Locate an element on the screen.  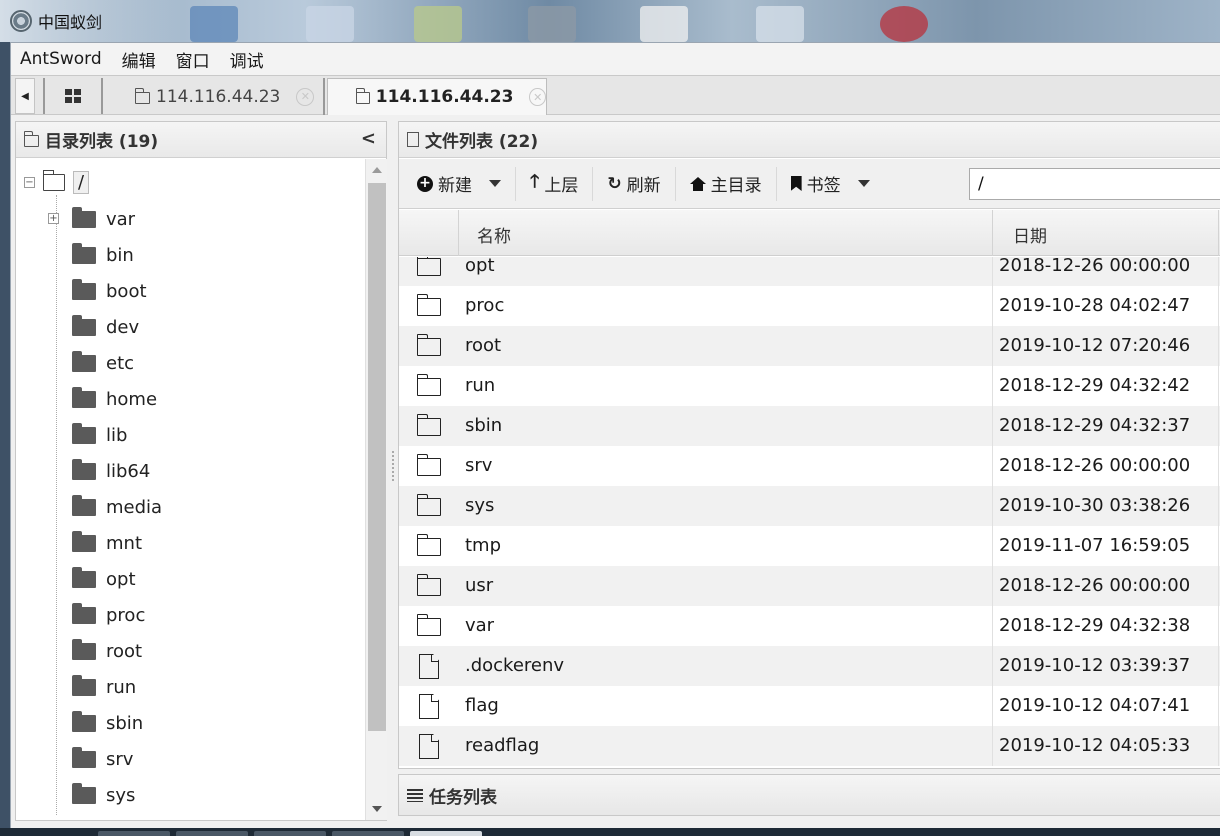
tree-item: mnt is located at coordinates (107, 543).